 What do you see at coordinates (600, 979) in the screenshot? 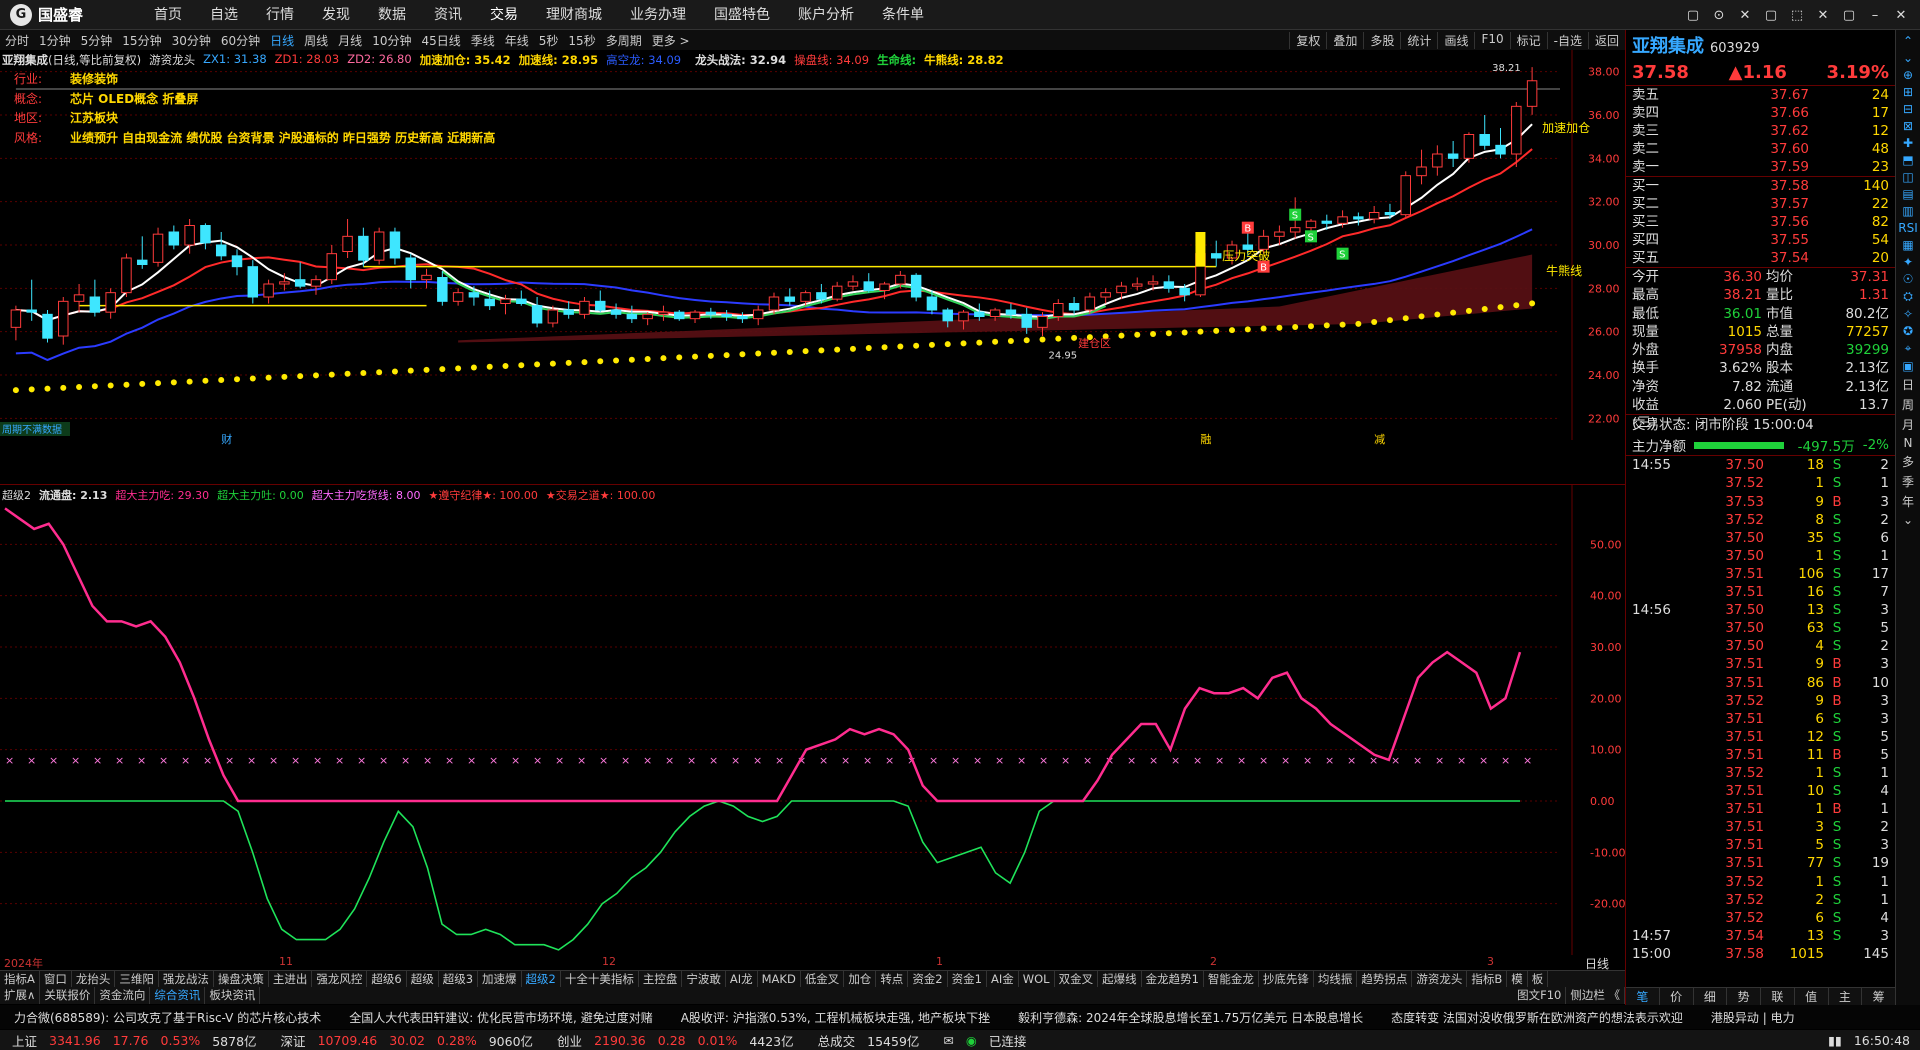
I see `indicator-tab-13: 十全十美指标` at bounding box center [600, 979].